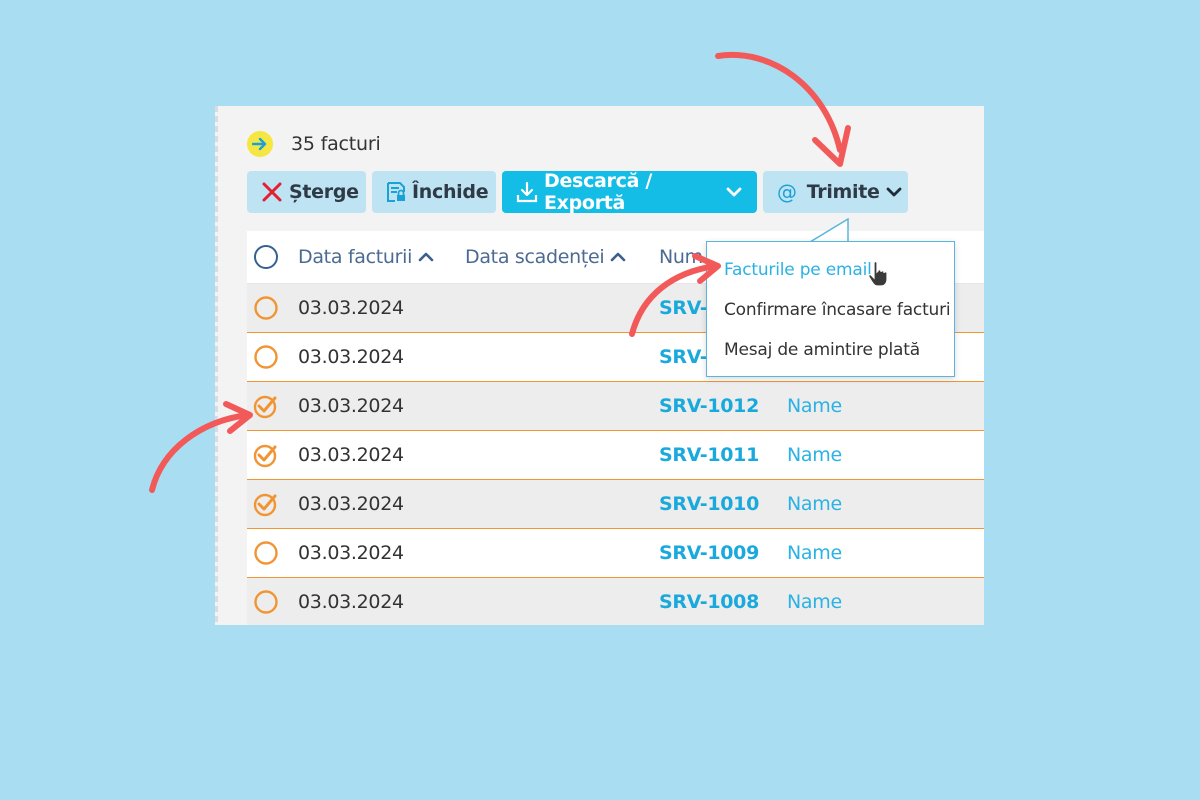  What do you see at coordinates (266, 257) in the screenshot?
I see `select-all-checkbox` at bounding box center [266, 257].